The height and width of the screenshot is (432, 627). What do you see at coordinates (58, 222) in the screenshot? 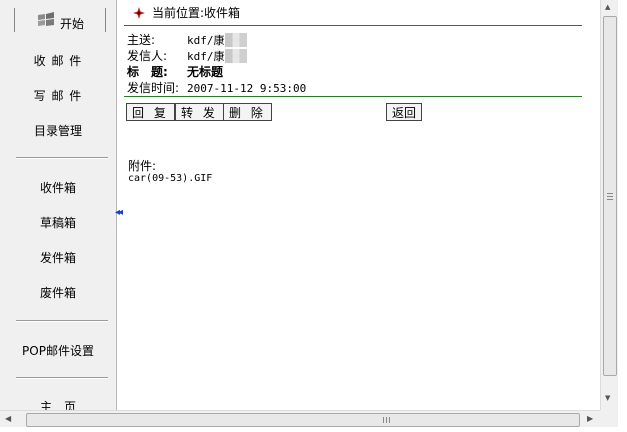
I see `sidebar-item-drafts: 草稿箱` at bounding box center [58, 222].